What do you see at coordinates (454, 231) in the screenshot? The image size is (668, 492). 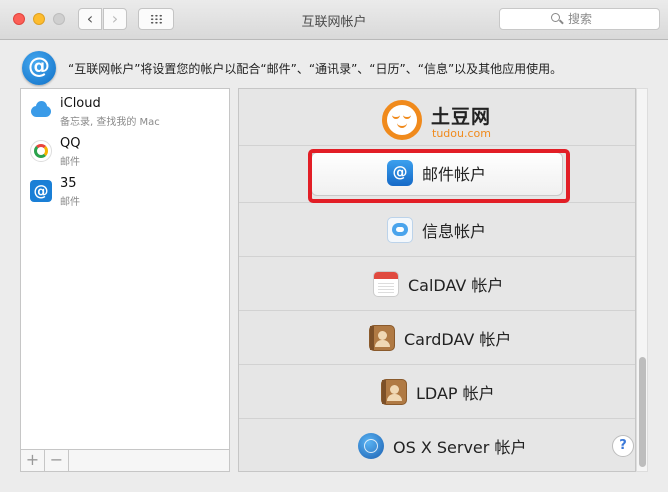 I see `provider-label: 信息帐户` at bounding box center [454, 231].